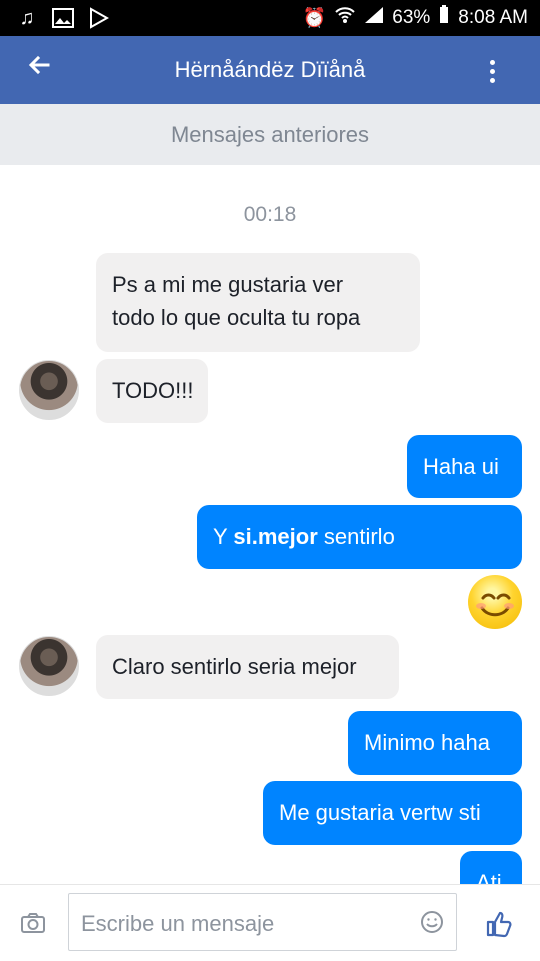 Image resolution: width=540 pixels, height=961 pixels. I want to click on clock-time: 8:08 AM, so click(493, 17).